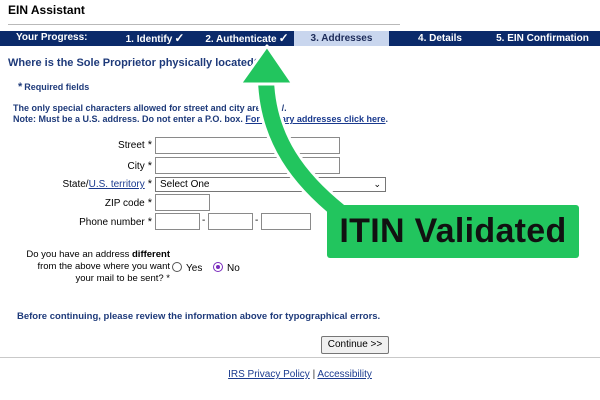  Describe the element at coordinates (182, 202) in the screenshot. I see `zip-input` at that location.